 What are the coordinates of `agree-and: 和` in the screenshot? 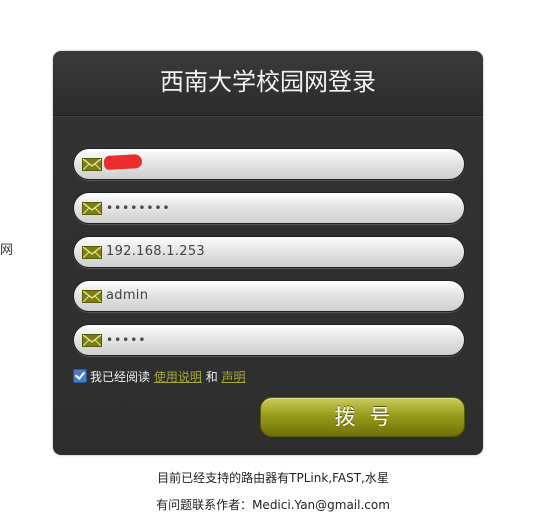 It's located at (211, 377).